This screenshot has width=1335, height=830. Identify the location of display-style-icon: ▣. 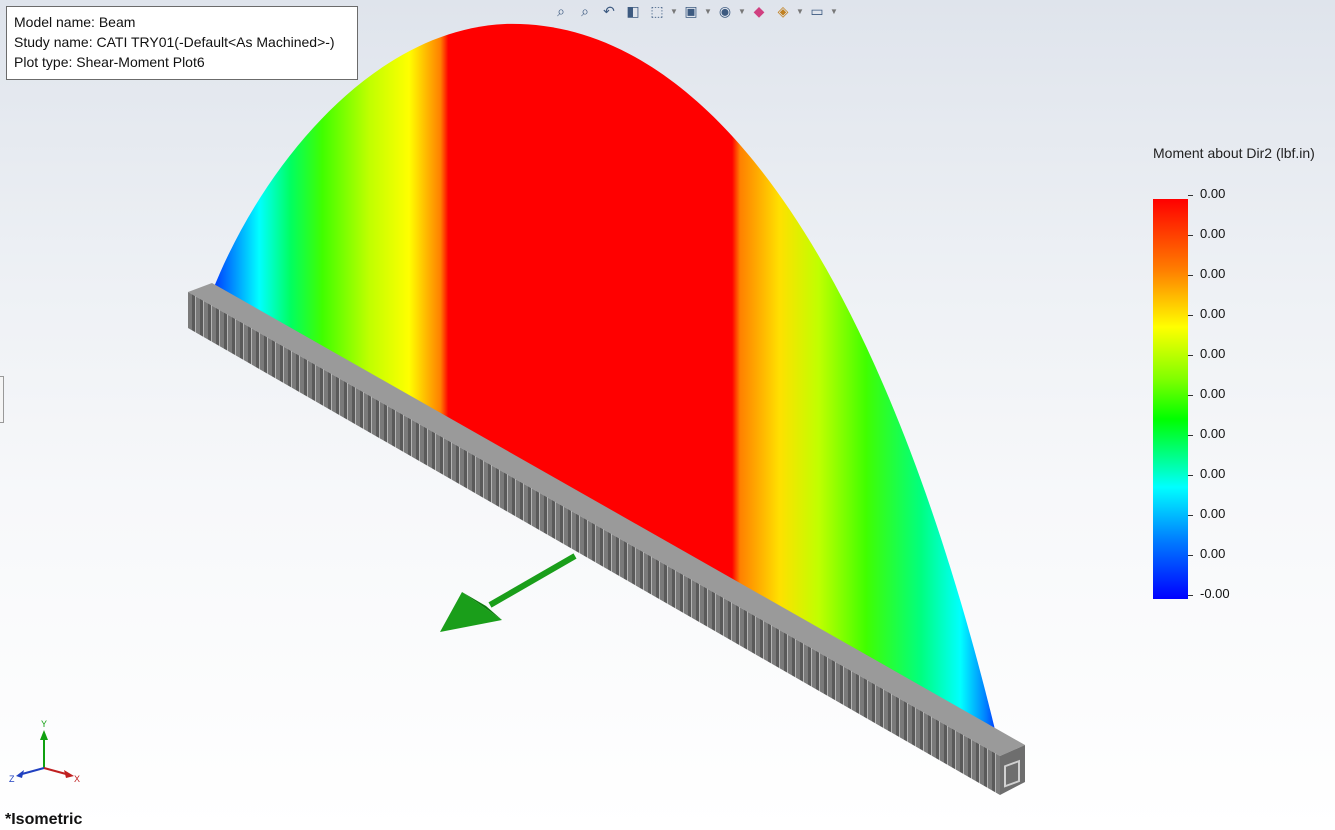
(691, 11).